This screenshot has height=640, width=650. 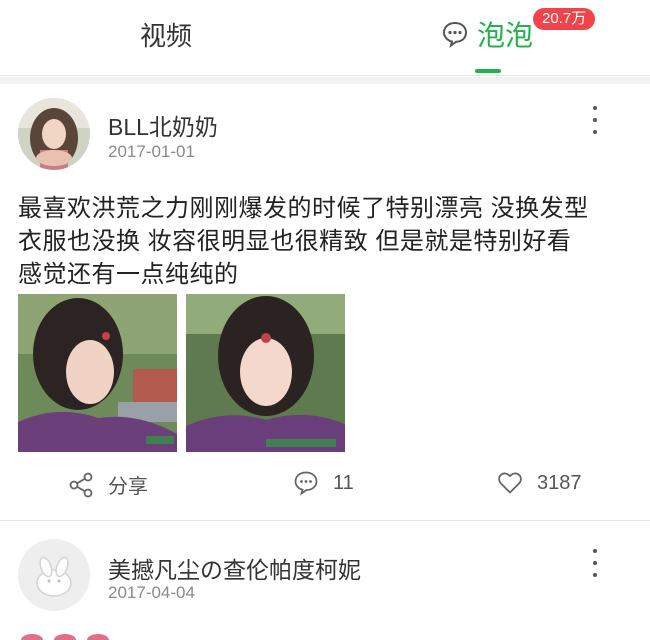 What do you see at coordinates (325, 80) in the screenshot?
I see `section-gap` at bounding box center [325, 80].